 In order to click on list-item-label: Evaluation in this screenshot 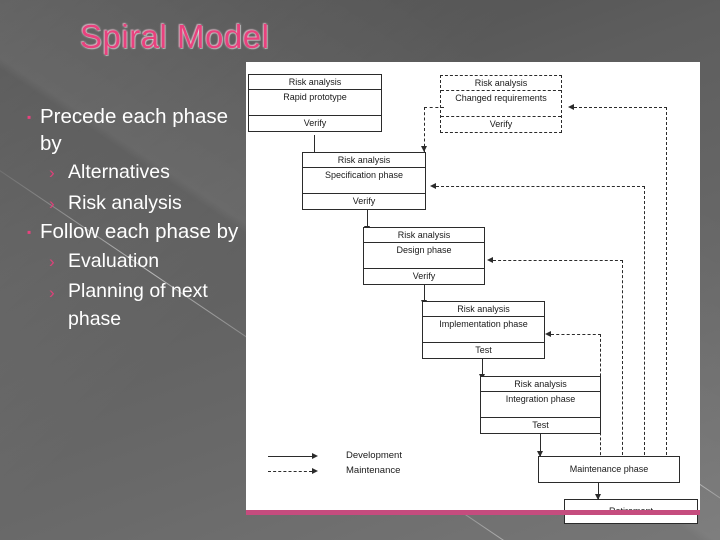, I will do `click(114, 260)`.